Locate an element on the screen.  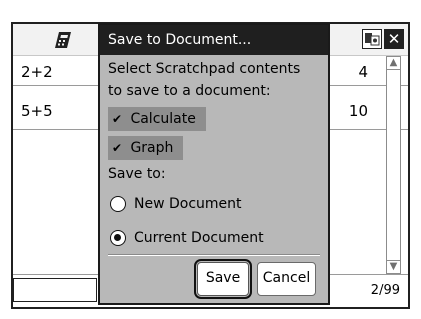
history-expression: 5+5 is located at coordinates (37, 111).